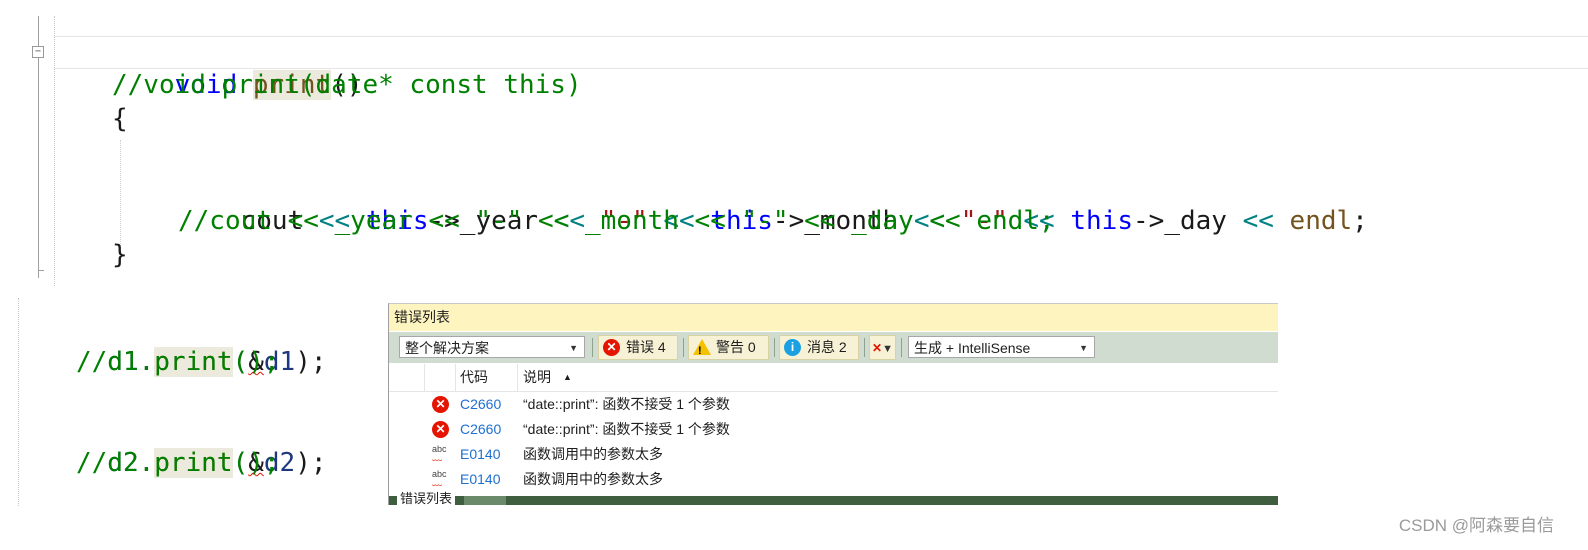  Describe the element at coordinates (120, 119) in the screenshot. I see `code-line-open-brace: {` at that location.